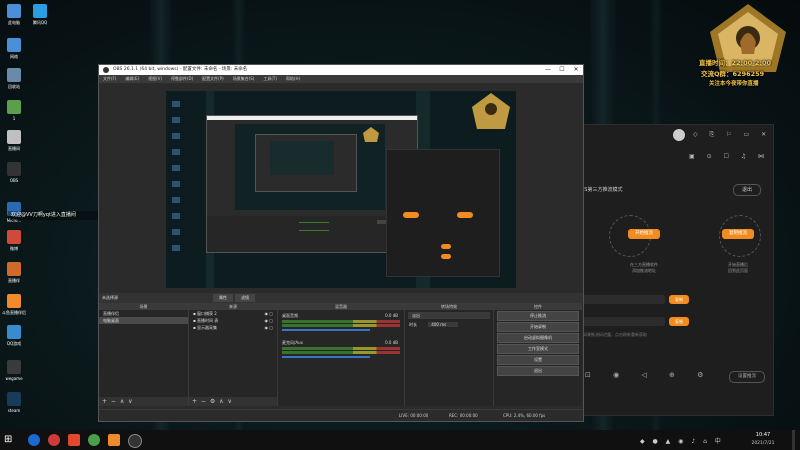 This screenshot has height=450, width=800. I want to click on desktop-icon: OBS, so click(14, 172).